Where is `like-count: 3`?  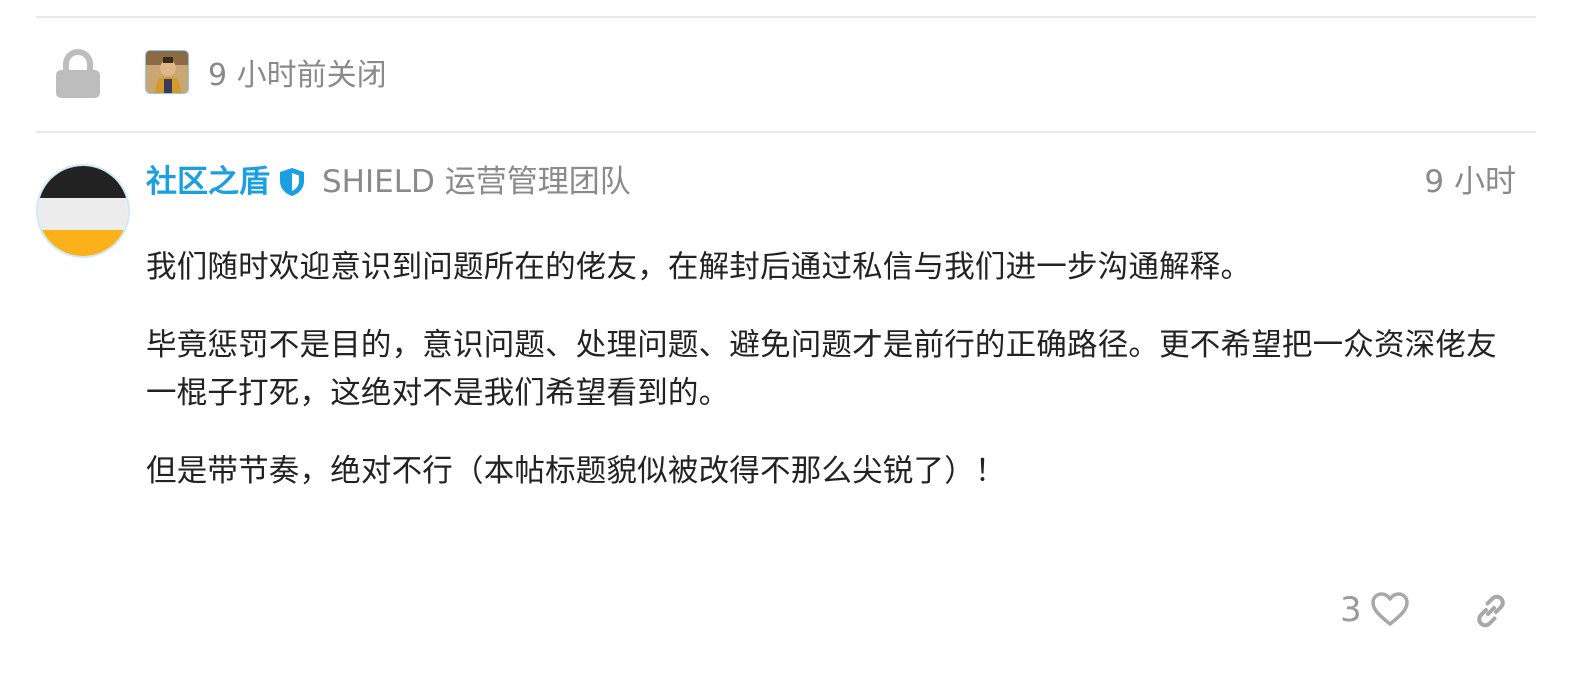 like-count: 3 is located at coordinates (1351, 610).